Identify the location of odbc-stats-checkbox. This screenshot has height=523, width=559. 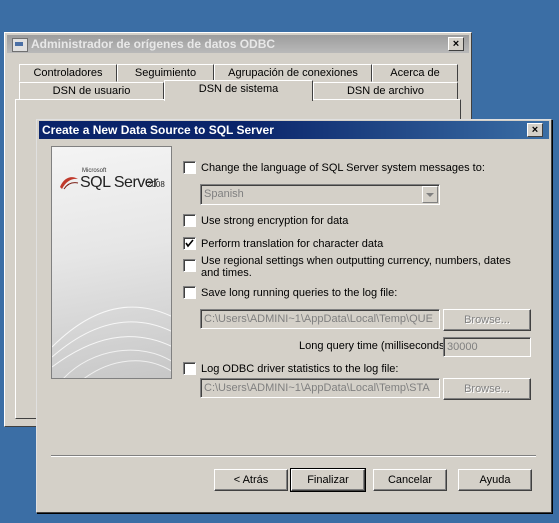
(189, 368).